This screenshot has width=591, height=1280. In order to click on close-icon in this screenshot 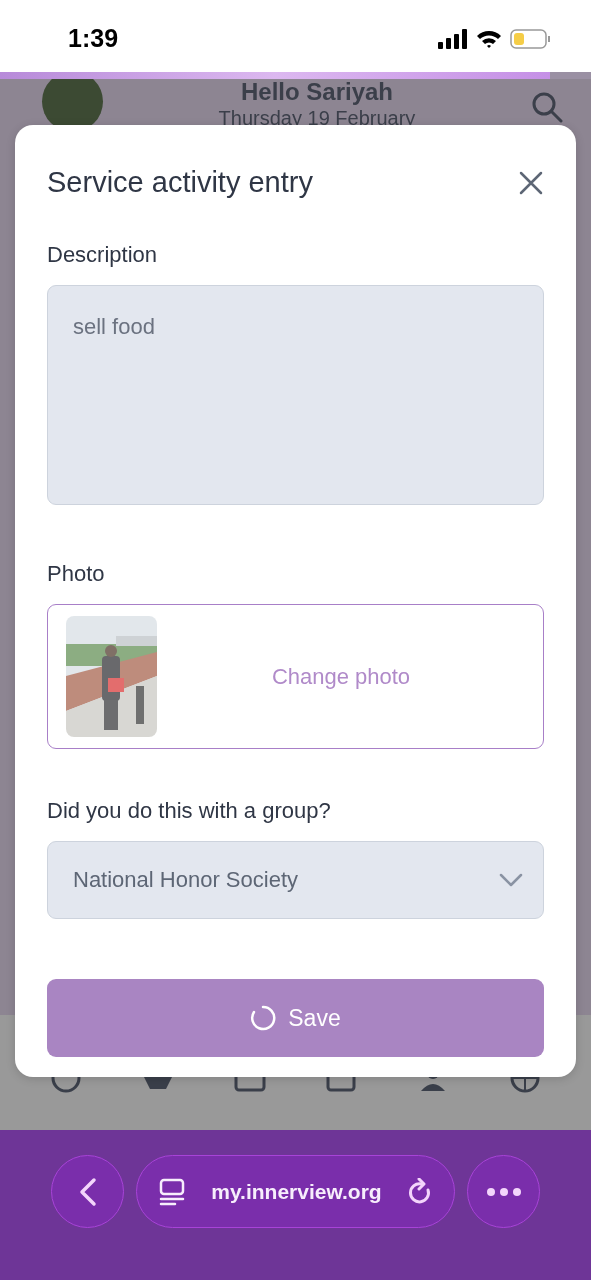, I will do `click(531, 182)`.